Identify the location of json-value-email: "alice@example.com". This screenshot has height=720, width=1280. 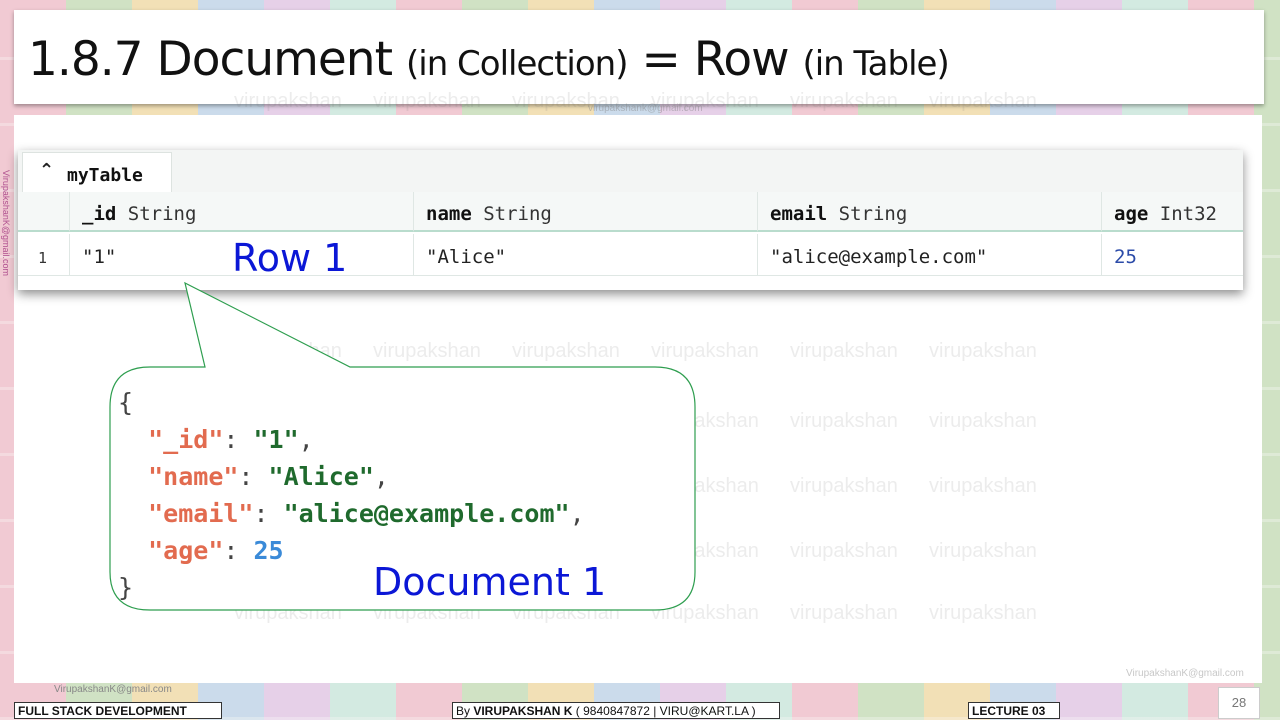
(426, 513).